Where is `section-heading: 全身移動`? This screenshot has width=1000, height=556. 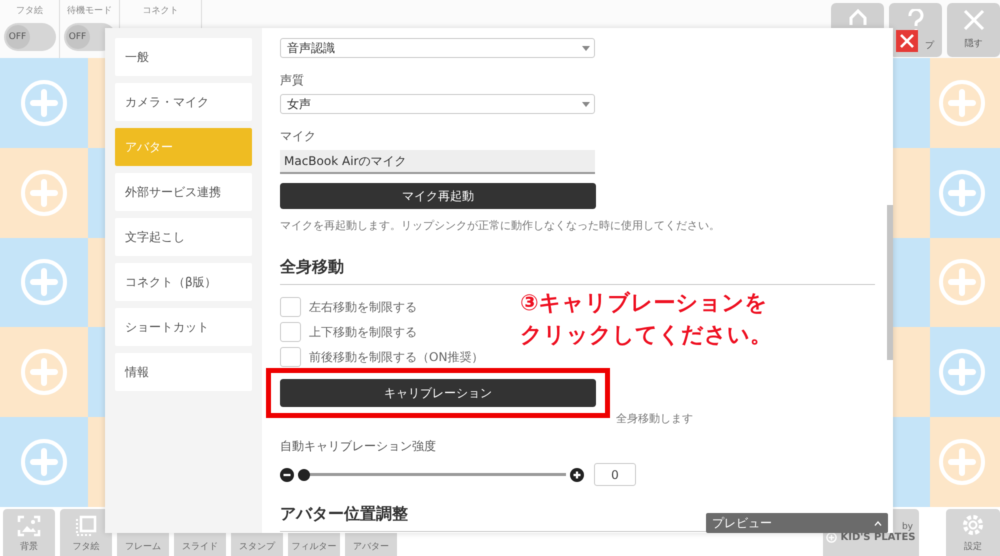
section-heading: 全身移動 is located at coordinates (577, 271).